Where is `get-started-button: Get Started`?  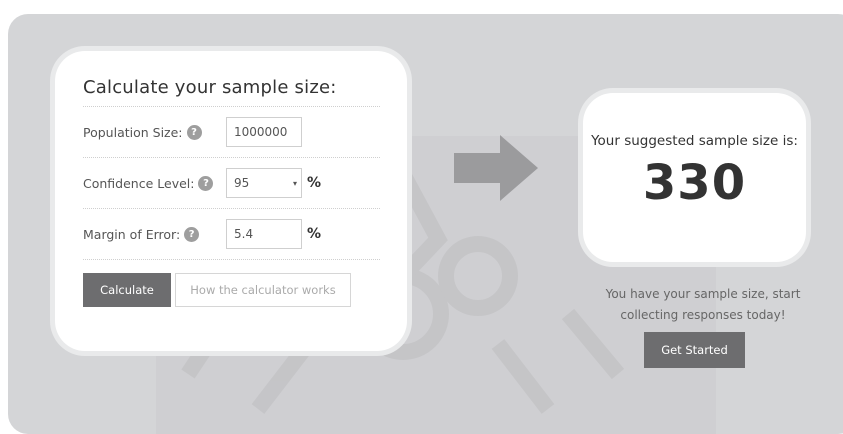
get-started-button: Get Started is located at coordinates (694, 350).